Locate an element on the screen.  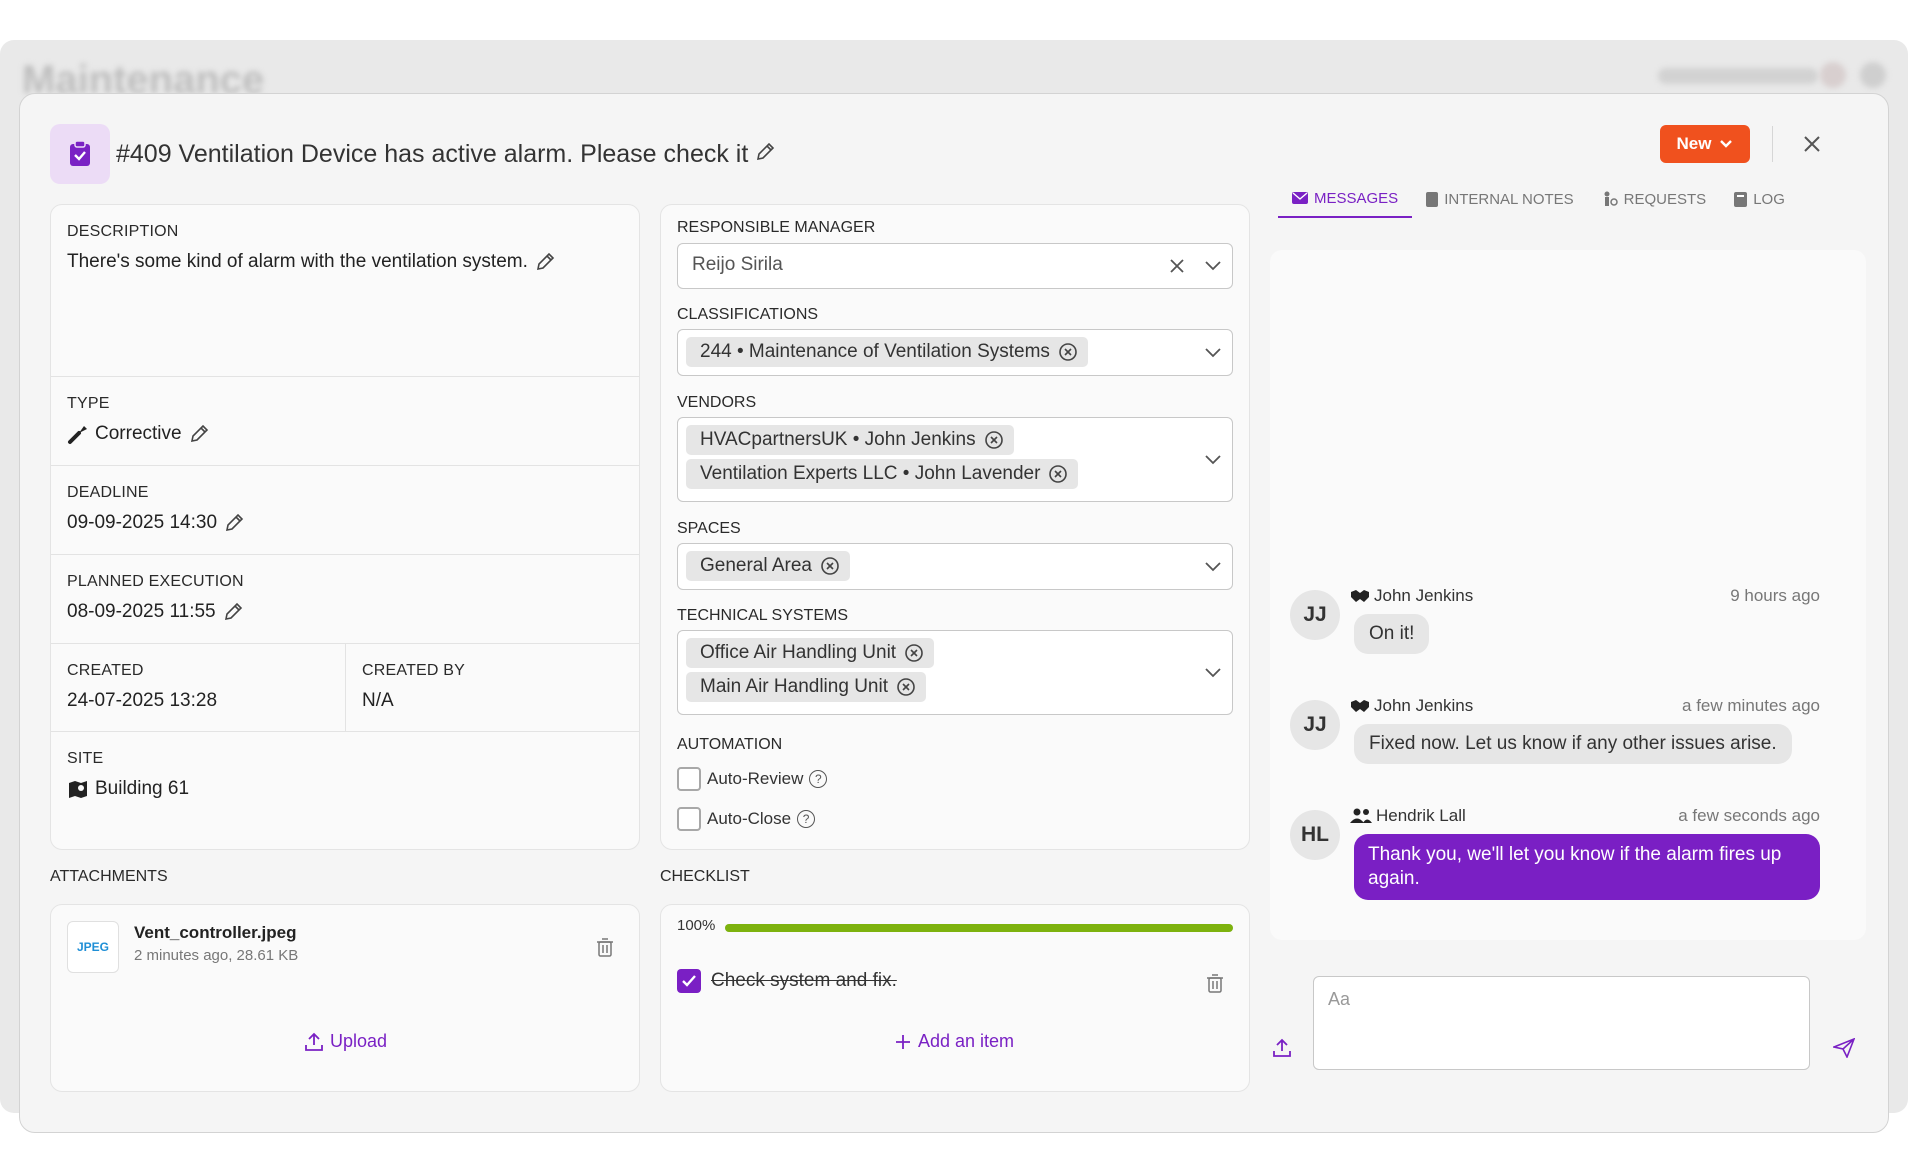
progress-bar is located at coordinates (979, 928).